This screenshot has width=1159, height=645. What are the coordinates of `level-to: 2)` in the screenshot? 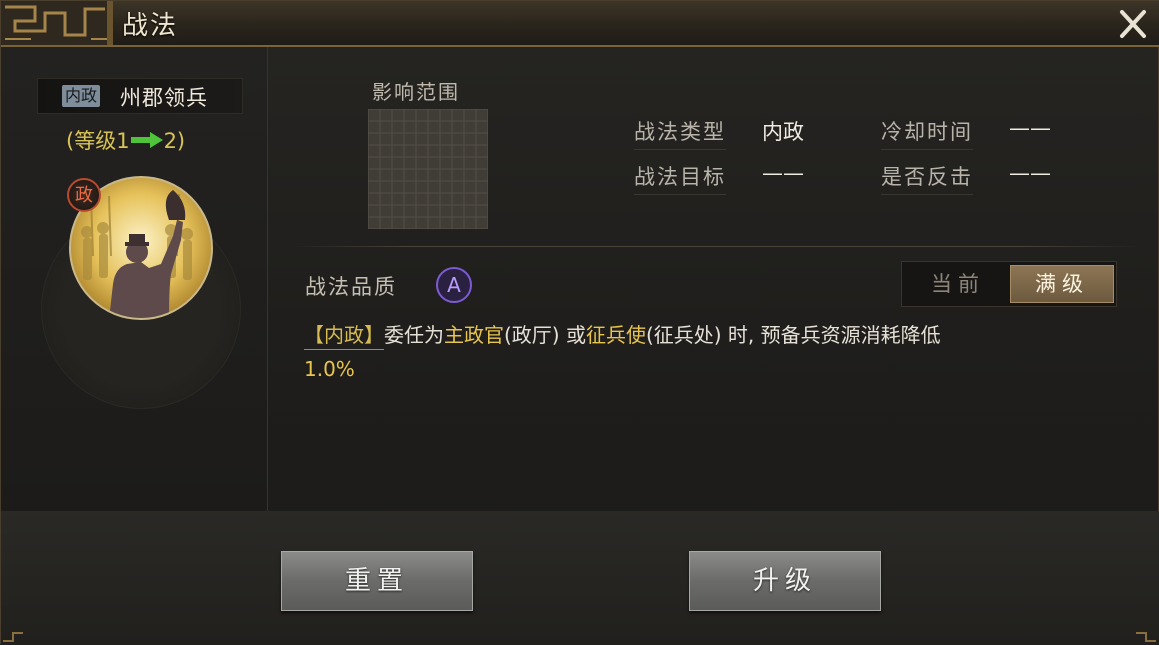 It's located at (174, 141).